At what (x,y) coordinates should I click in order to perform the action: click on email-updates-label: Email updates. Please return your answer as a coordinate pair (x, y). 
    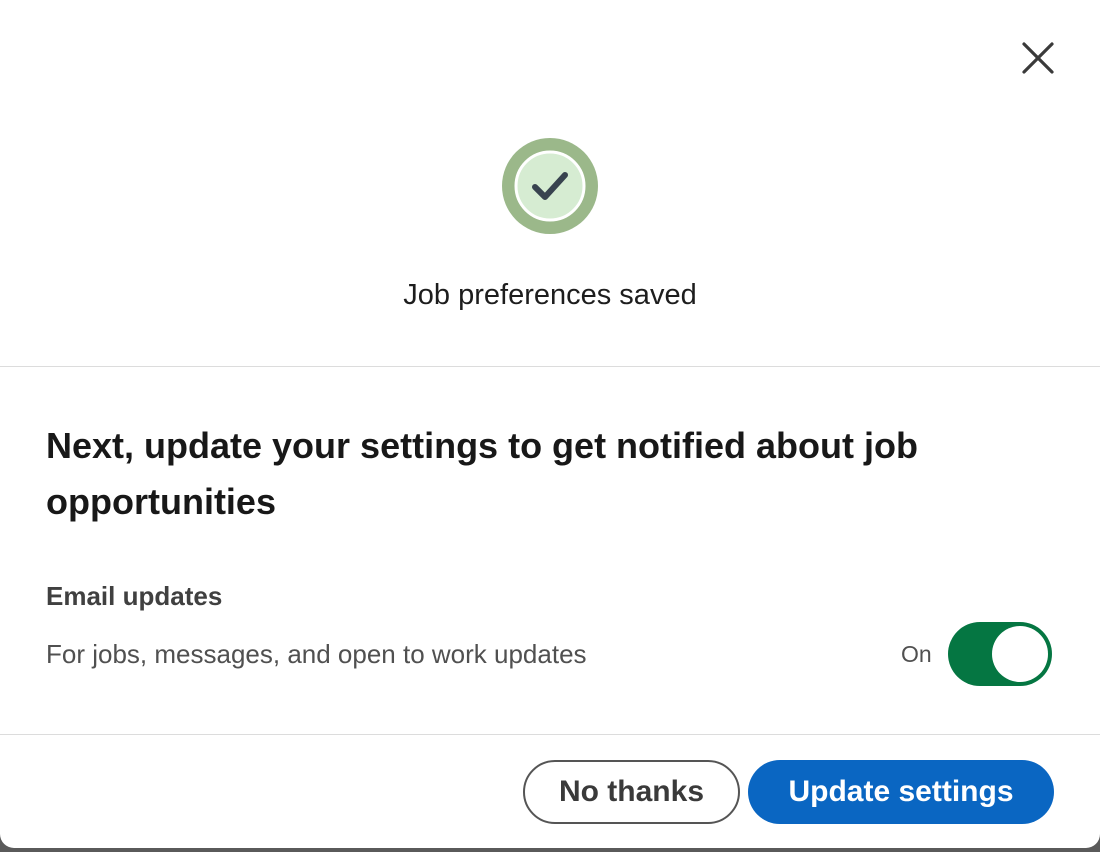
    Looking at the image, I should click on (134, 596).